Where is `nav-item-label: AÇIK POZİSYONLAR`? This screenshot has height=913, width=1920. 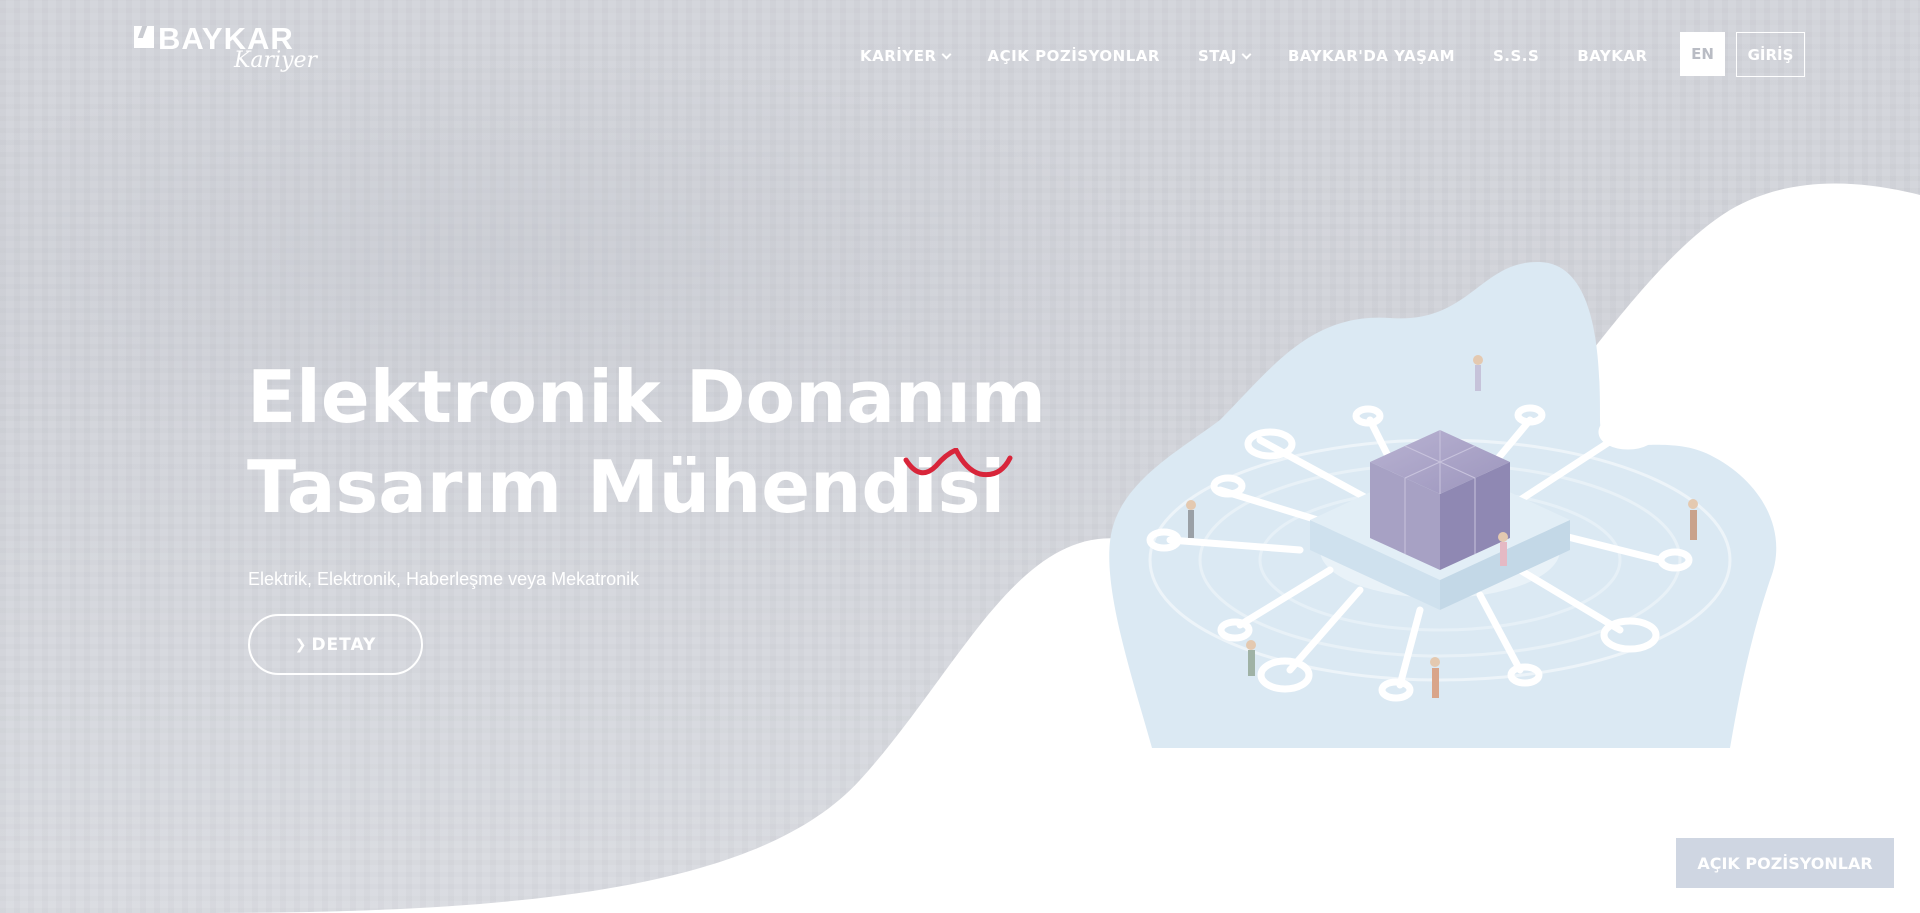
nav-item-label: AÇIK POZİSYONLAR is located at coordinates (1073, 56).